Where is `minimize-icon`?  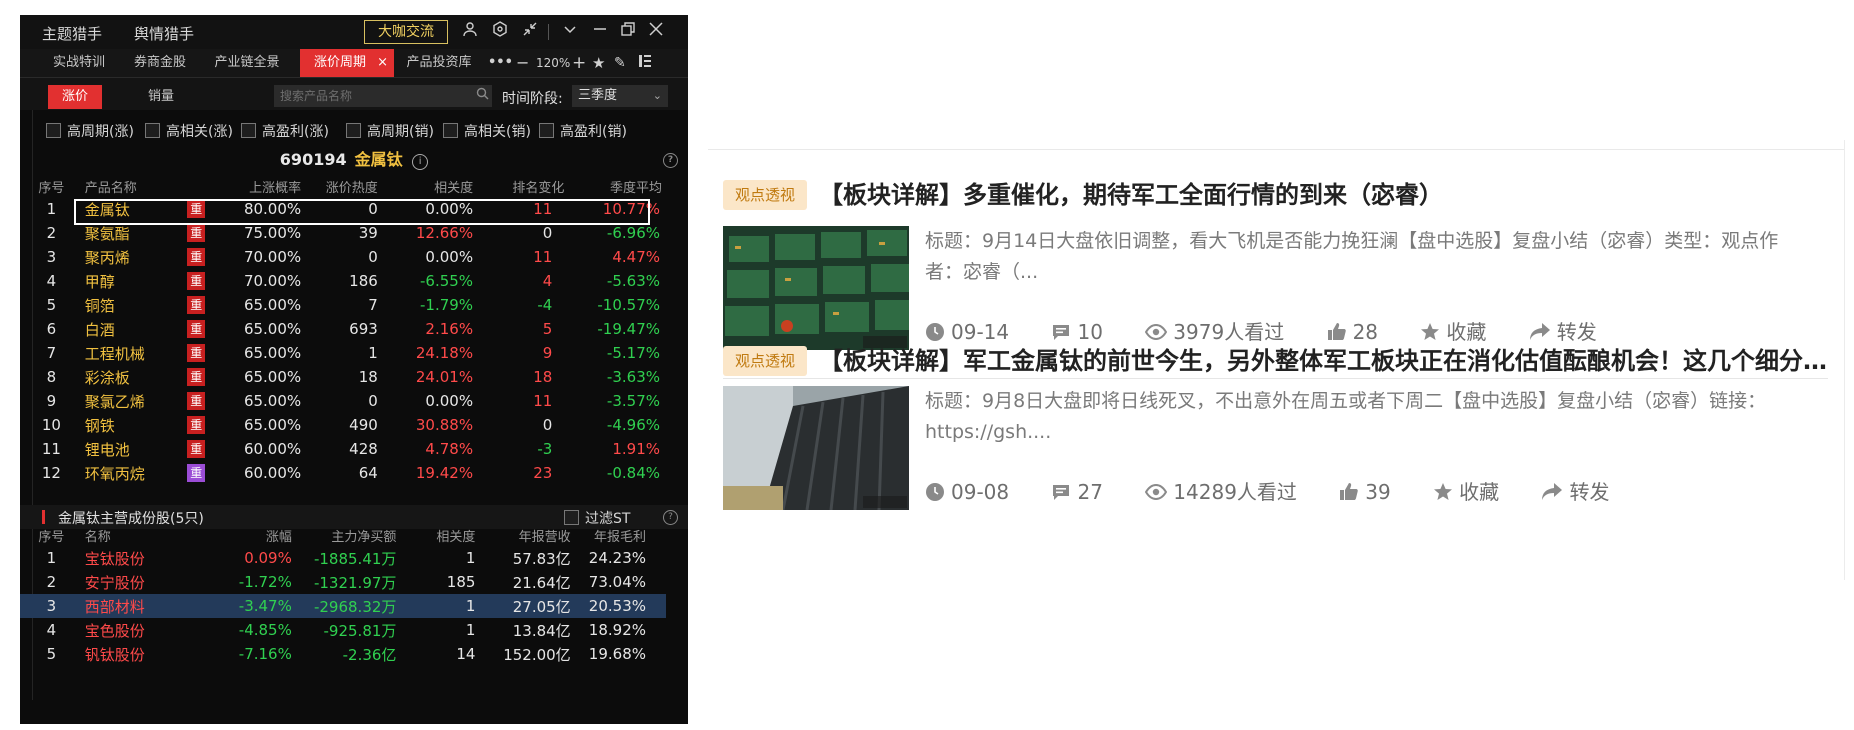 minimize-icon is located at coordinates (600, 31).